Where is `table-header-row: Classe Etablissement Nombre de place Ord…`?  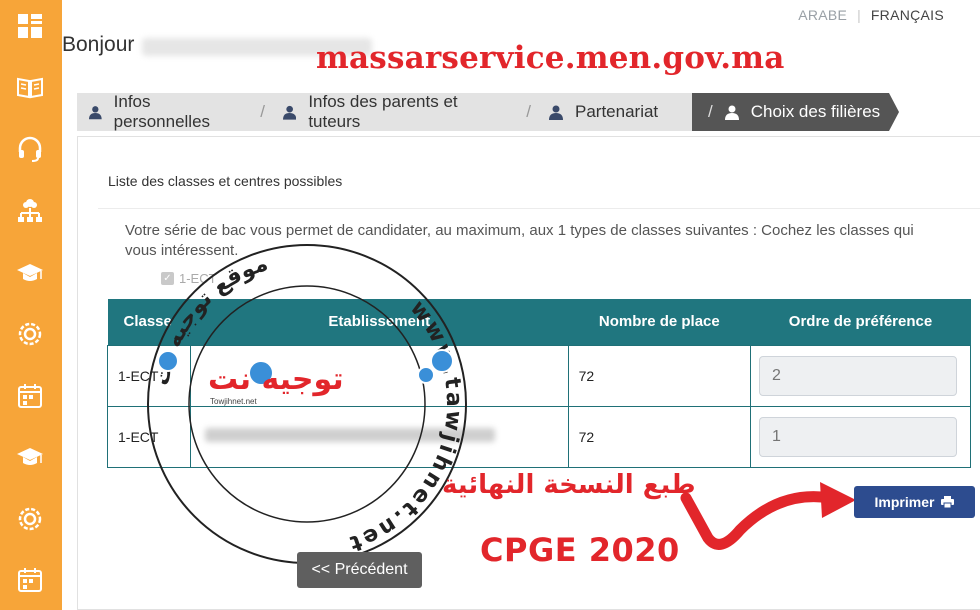
table-header-row: Classe Etablissement Nombre de place Ord… is located at coordinates (539, 322).